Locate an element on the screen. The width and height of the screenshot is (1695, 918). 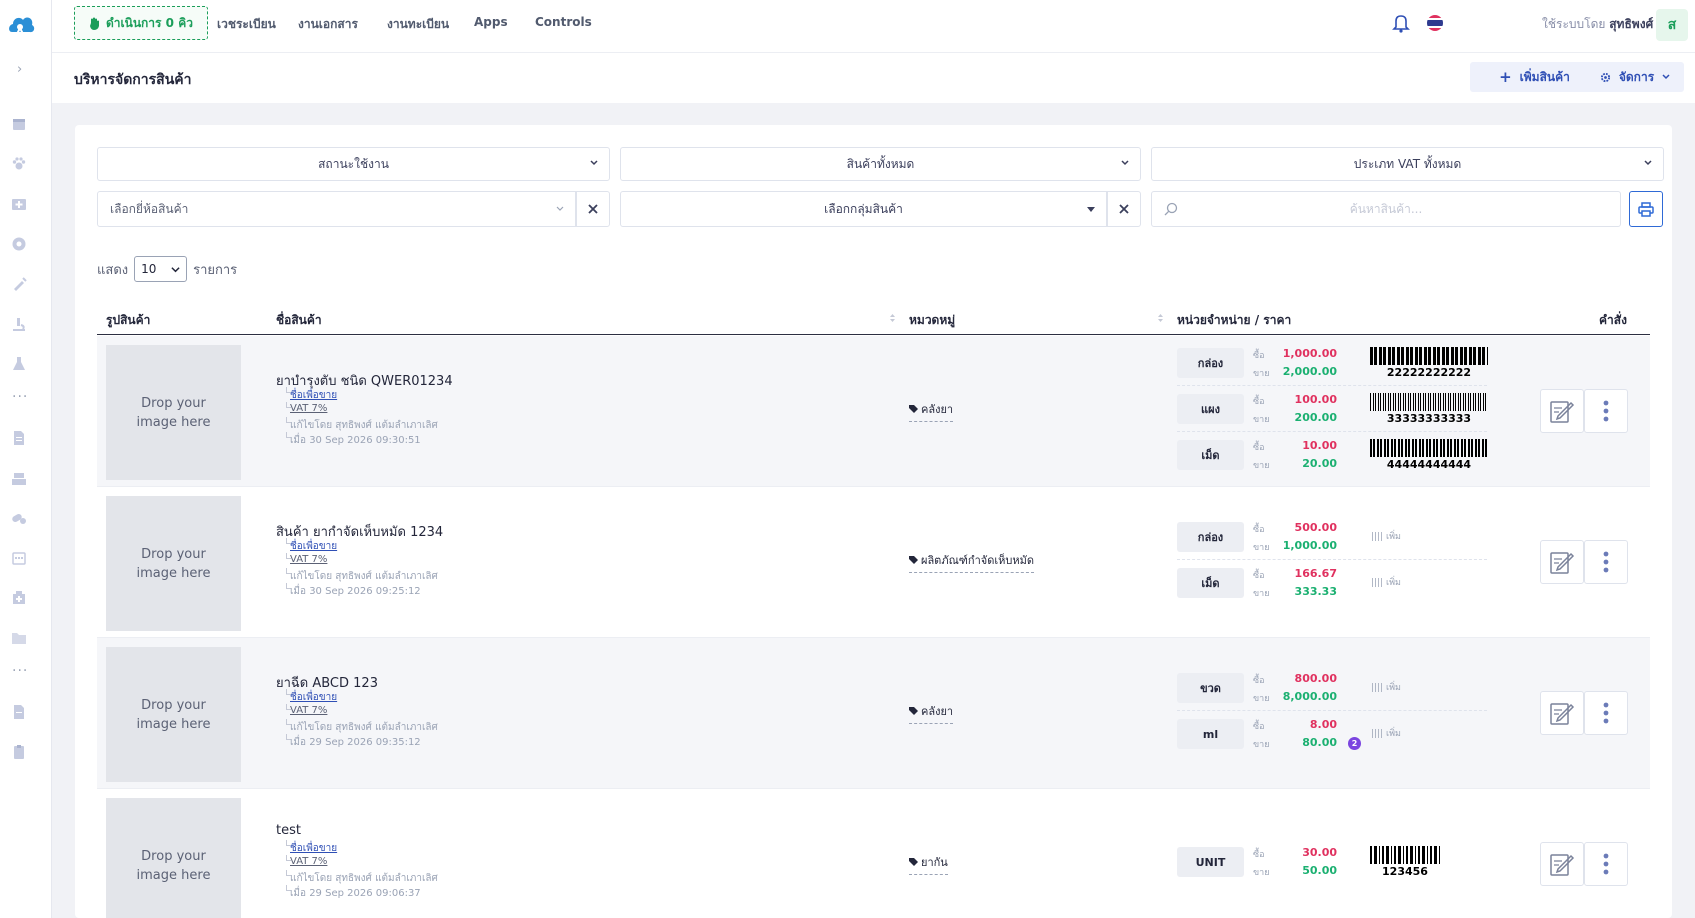
edited-at: เมื่อ 30 Sep 2026 09:30:51 is located at coordinates (355, 440).